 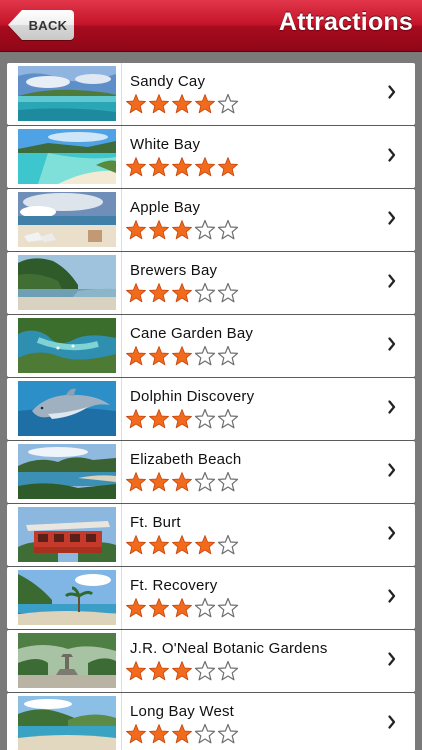 What do you see at coordinates (192, 396) in the screenshot?
I see `attraction-name: Dolphin Discovery` at bounding box center [192, 396].